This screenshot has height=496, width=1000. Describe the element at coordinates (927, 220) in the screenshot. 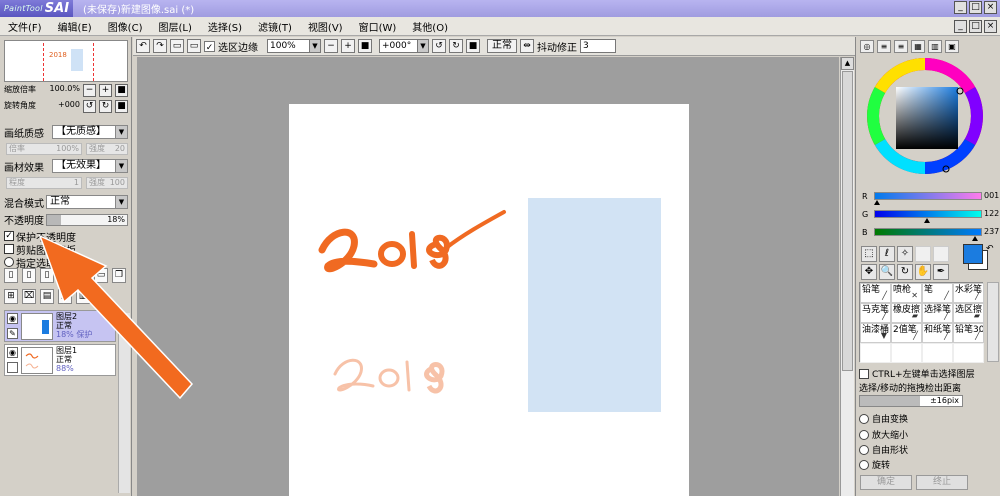

I see `g-slider-handle` at that location.